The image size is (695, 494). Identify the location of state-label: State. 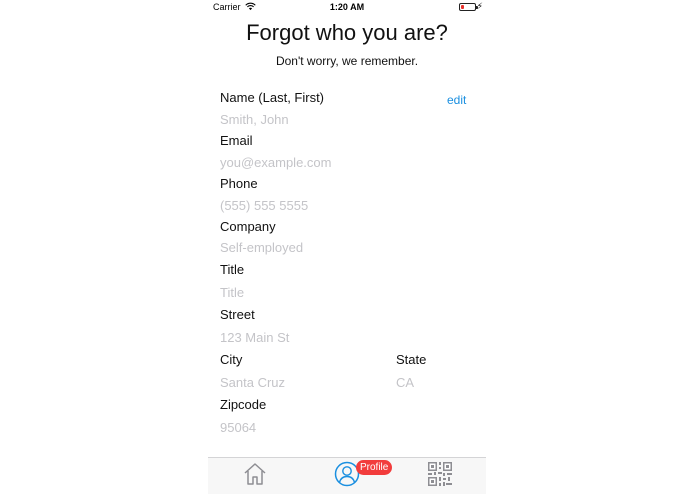
(411, 359).